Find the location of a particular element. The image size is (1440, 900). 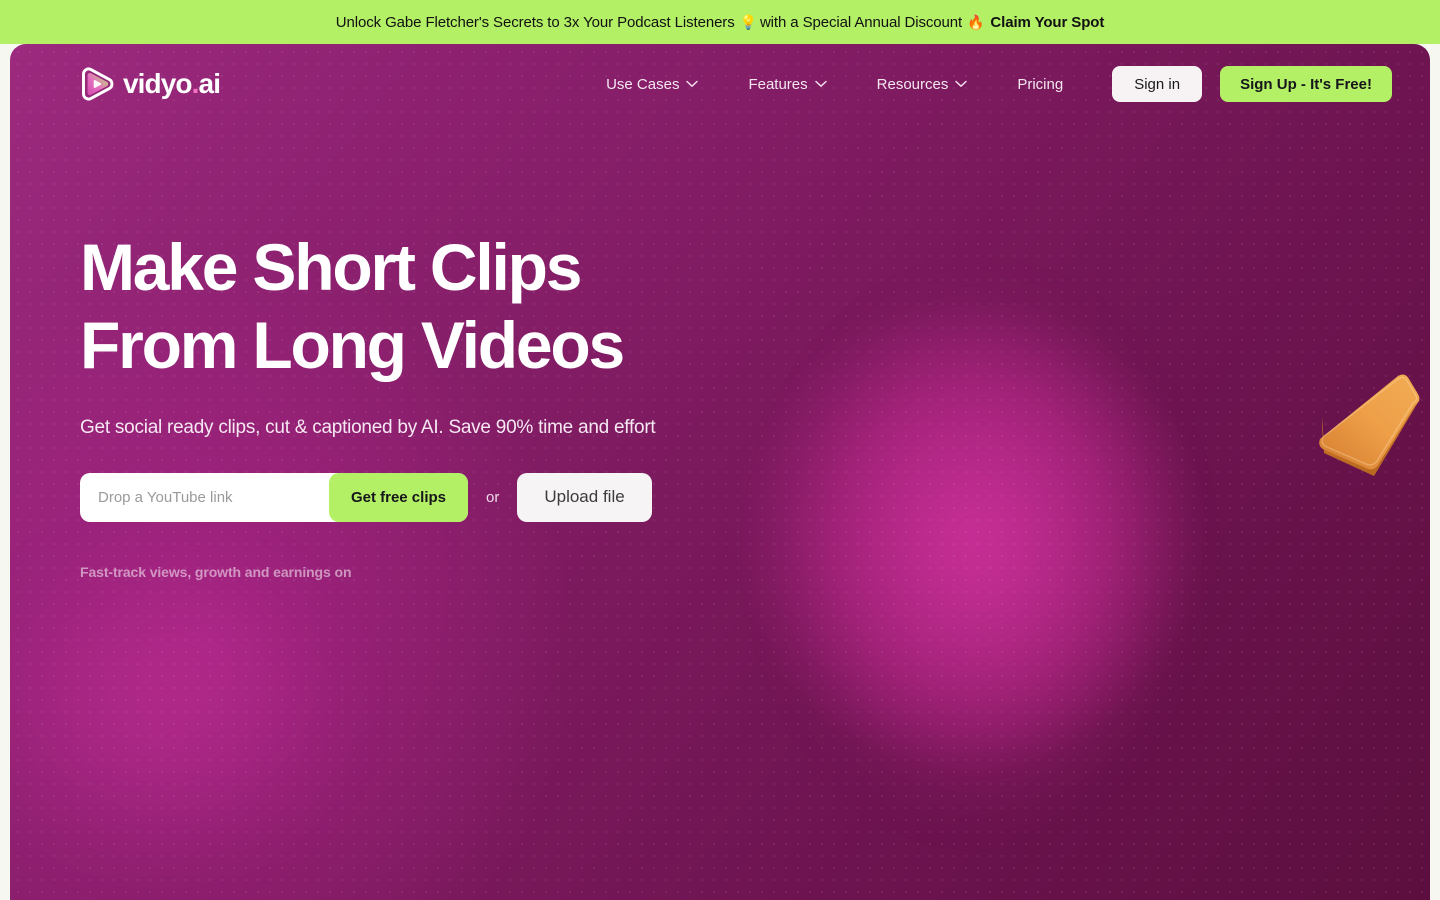

nav-label-pricing: Pricing is located at coordinates (1040, 84).